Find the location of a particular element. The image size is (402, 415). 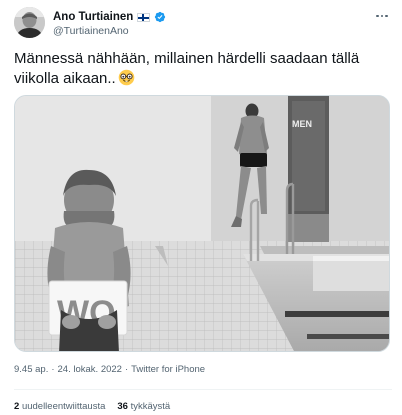

author-name-row: Ano Turtiainen is located at coordinates (109, 17).